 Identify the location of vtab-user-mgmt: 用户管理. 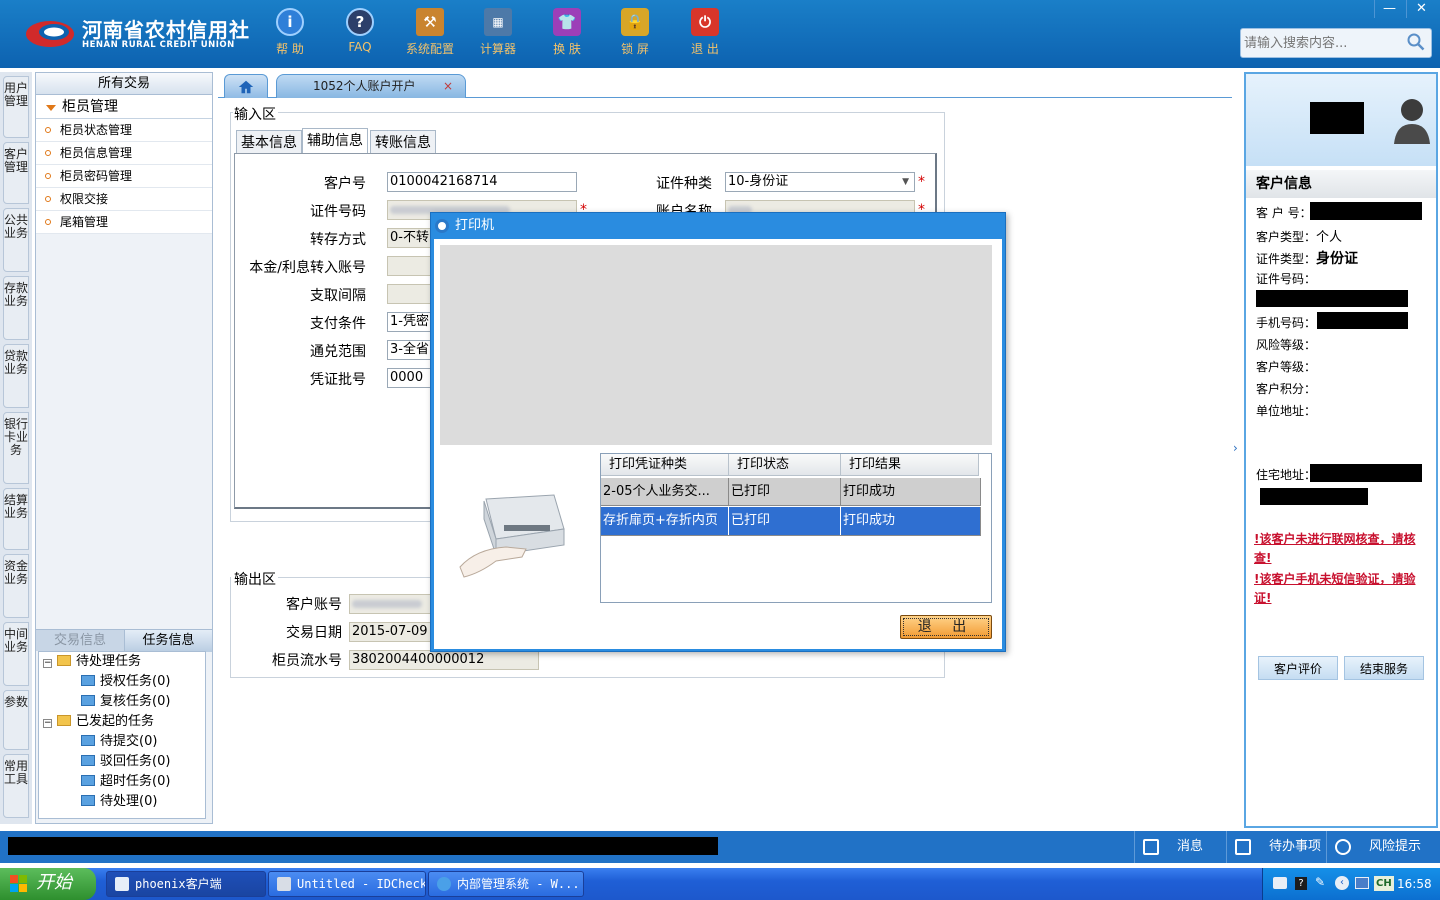
(16, 107).